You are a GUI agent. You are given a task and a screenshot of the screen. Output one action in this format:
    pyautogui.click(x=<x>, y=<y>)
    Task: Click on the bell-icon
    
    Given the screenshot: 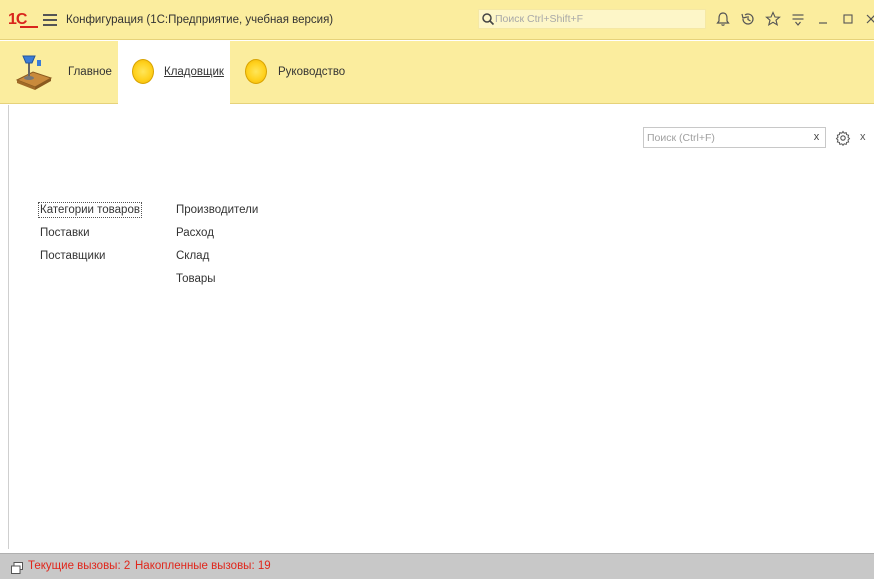 What is the action you would take?
    pyautogui.click(x=723, y=19)
    